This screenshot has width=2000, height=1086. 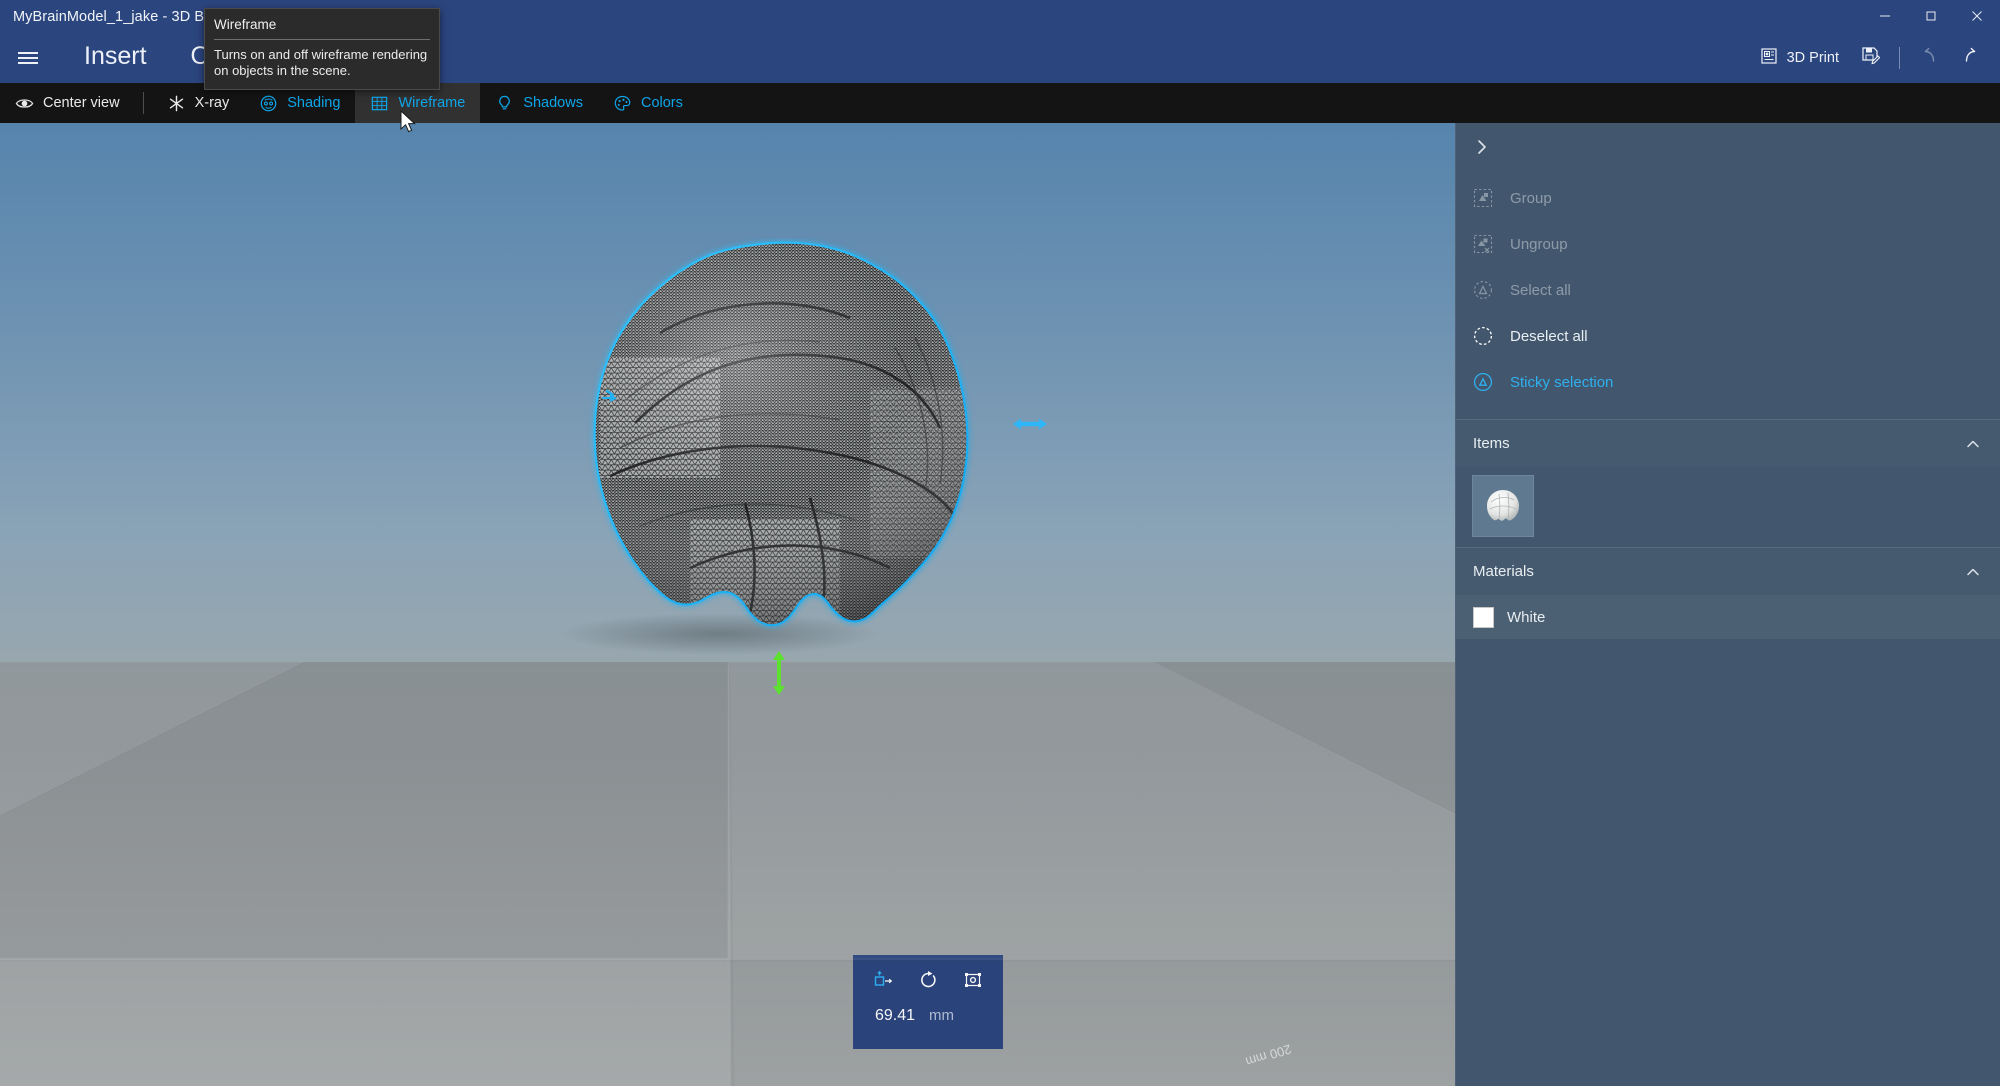 I want to click on window-controls, so click(x=1931, y=16).